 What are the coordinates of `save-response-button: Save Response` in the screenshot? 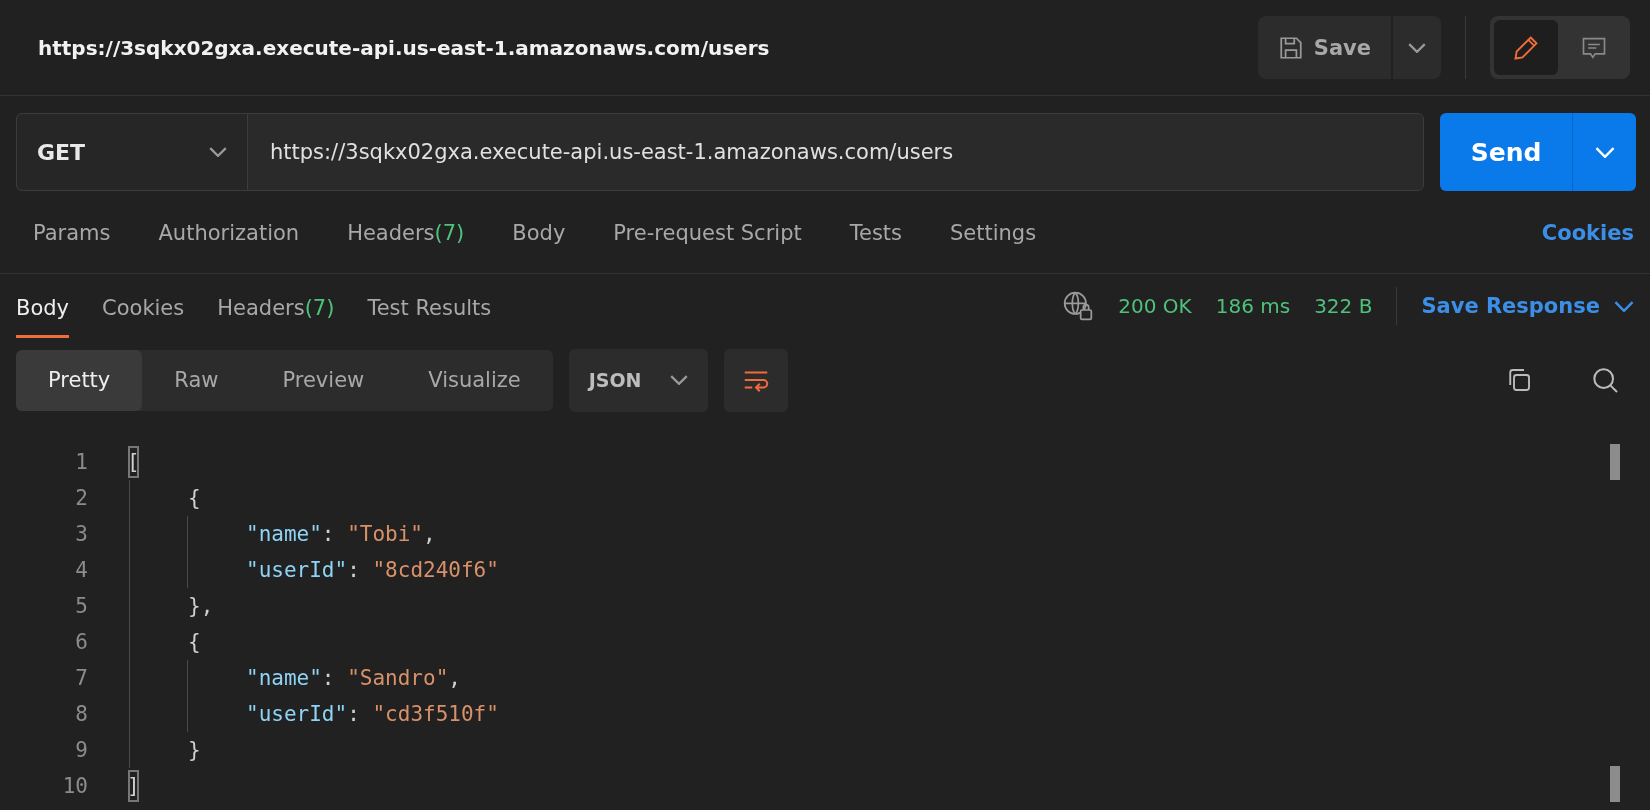 It's located at (1527, 306).